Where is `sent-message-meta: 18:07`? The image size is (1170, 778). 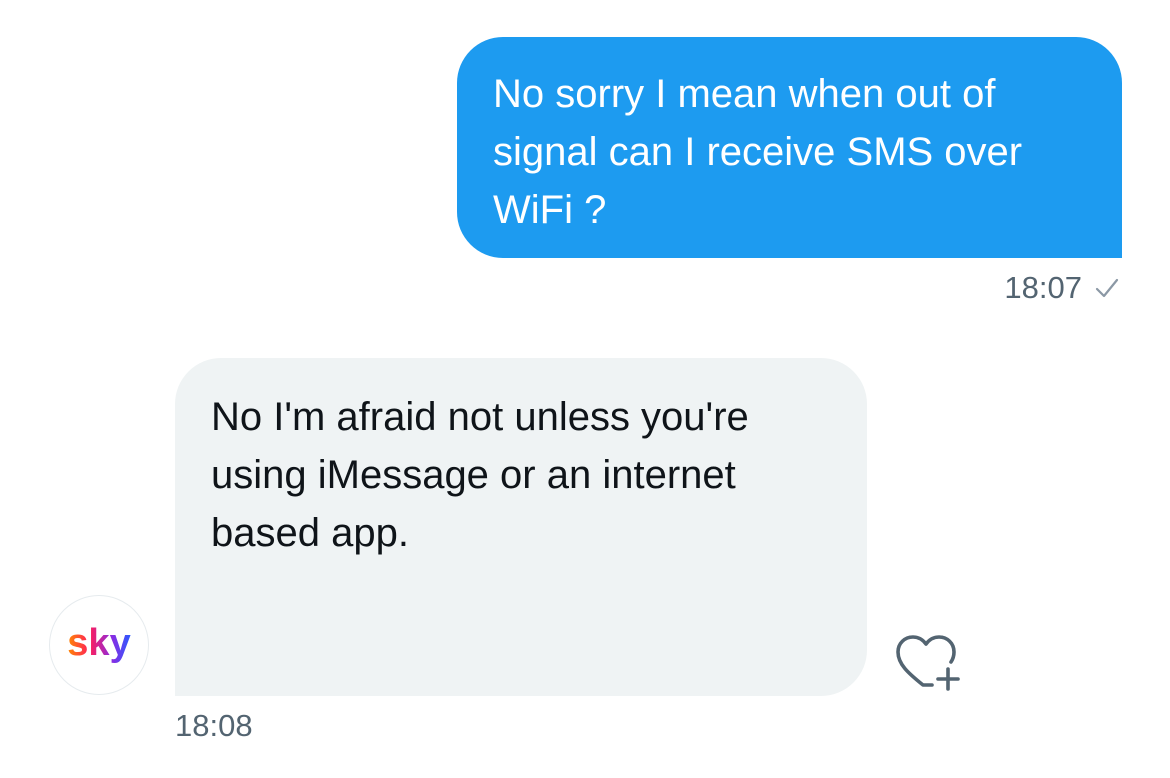
sent-message-meta: 18:07 is located at coordinates (1062, 288).